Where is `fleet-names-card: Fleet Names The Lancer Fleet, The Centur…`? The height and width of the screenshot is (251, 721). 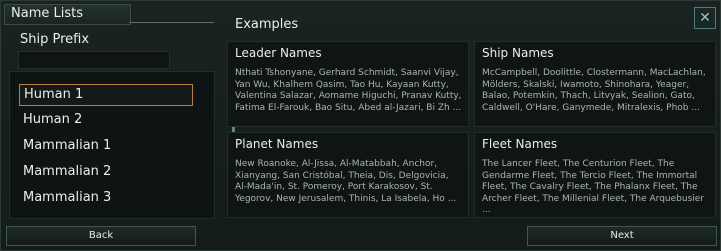 fleet-names-card: Fleet Names The Lancer Fleet, The Centur… is located at coordinates (595, 175).